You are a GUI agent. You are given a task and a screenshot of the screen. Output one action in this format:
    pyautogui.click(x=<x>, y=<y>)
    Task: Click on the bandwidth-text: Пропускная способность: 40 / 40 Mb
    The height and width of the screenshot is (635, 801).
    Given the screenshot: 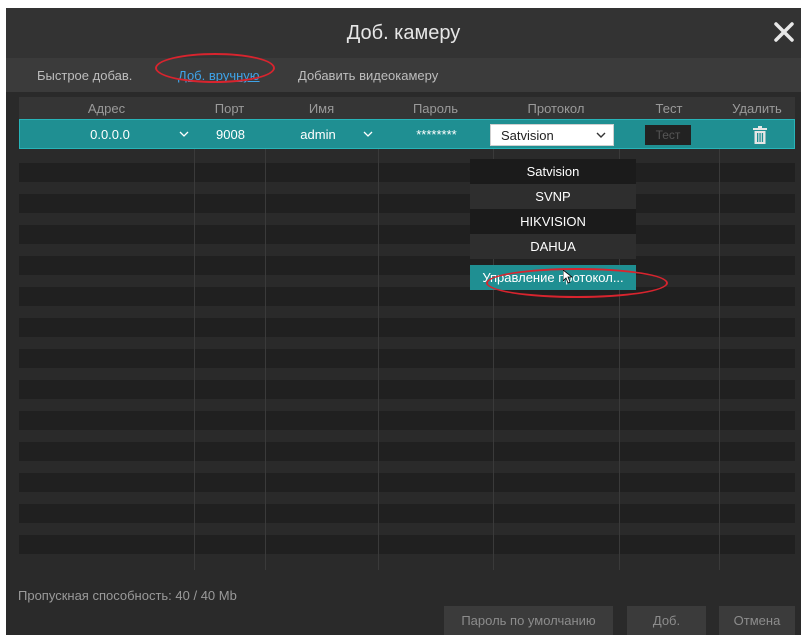 What is the action you would take?
    pyautogui.click(x=127, y=595)
    